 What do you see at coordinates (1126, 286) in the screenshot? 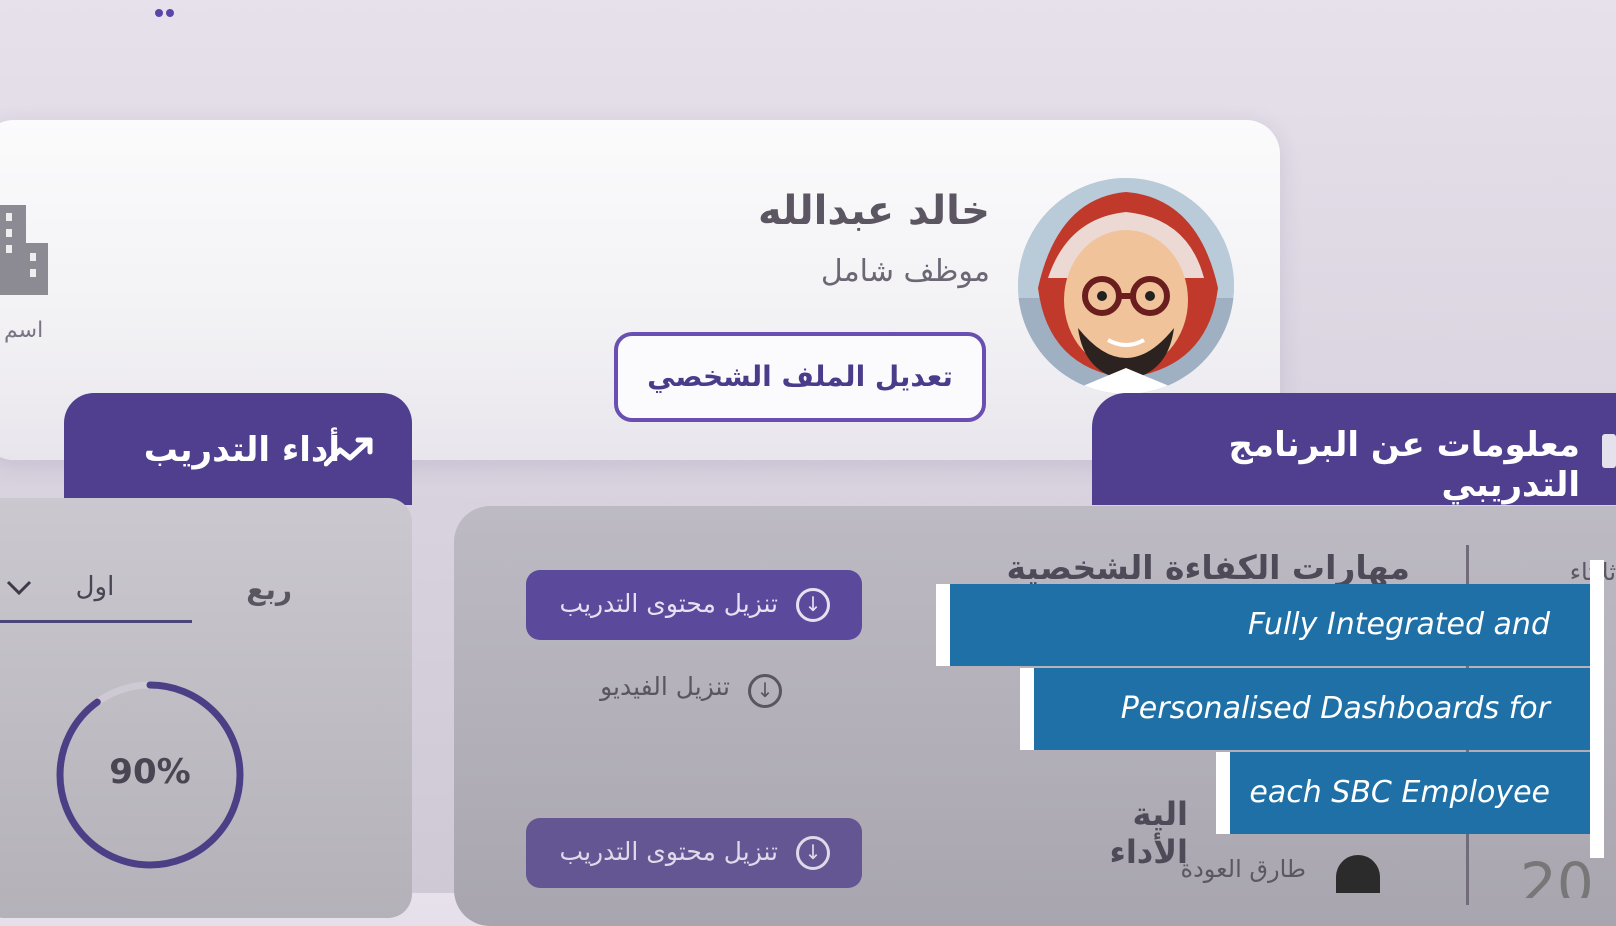
I see `avatar` at bounding box center [1126, 286].